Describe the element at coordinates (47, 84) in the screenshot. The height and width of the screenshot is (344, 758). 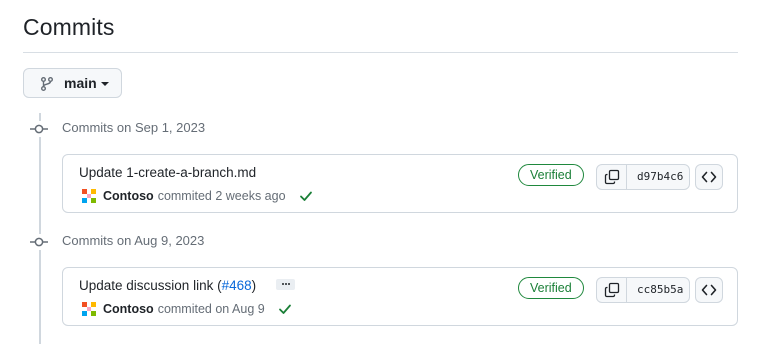
I see `git-branch-icon` at that location.